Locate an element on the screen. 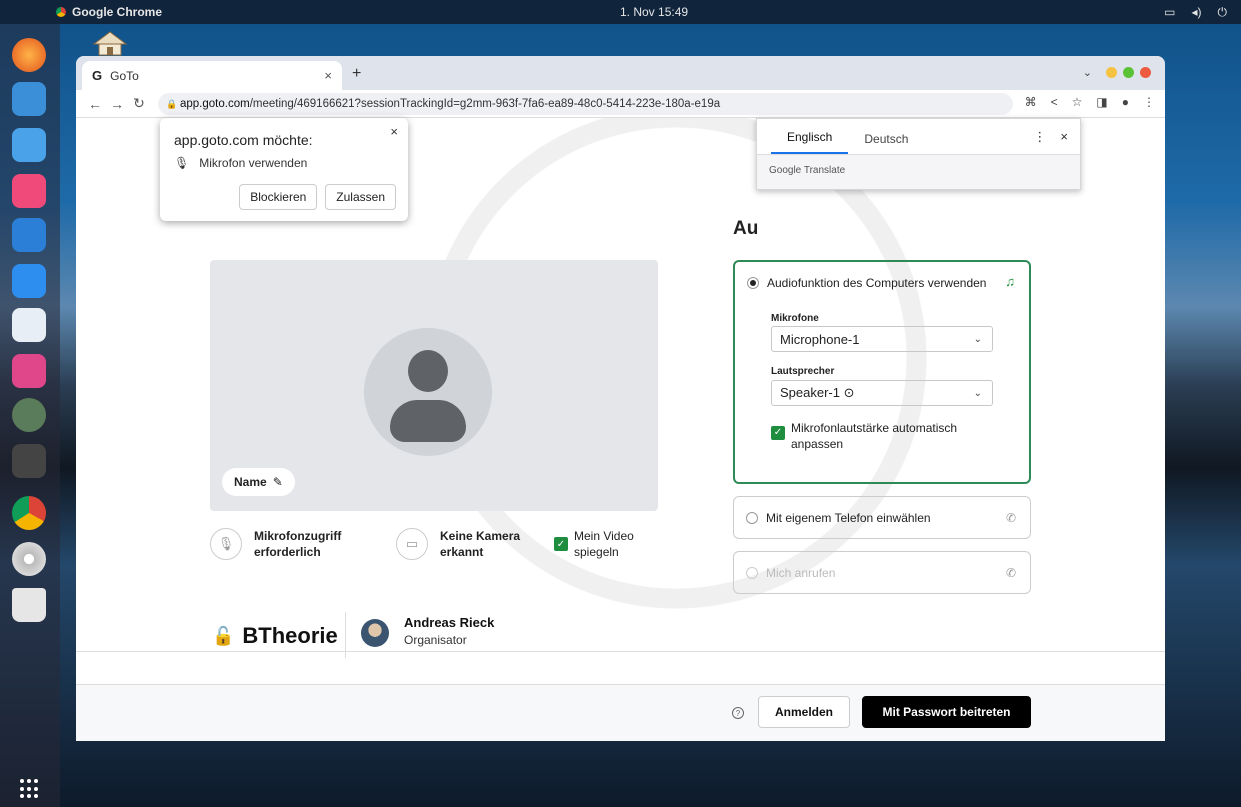 Image resolution: width=1241 pixels, height=807 pixels. close-tab-icon: × is located at coordinates (328, 75).